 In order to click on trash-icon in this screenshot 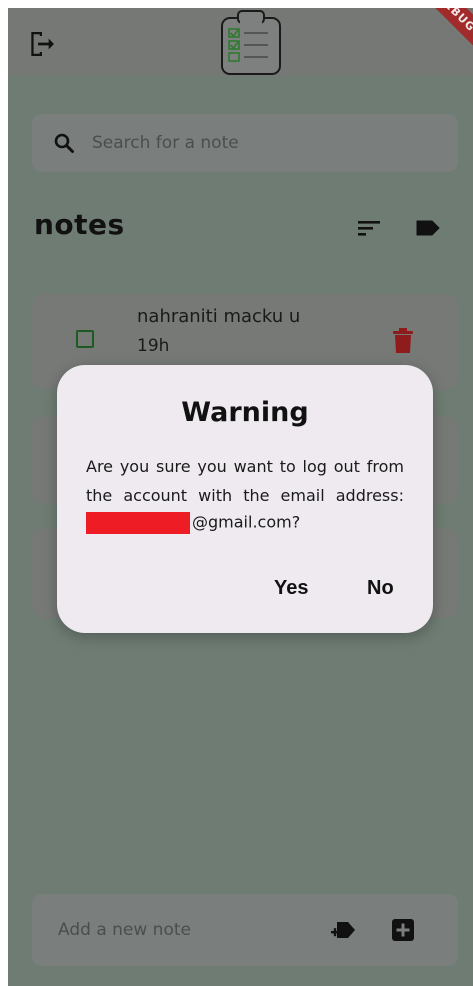, I will do `click(403, 341)`.